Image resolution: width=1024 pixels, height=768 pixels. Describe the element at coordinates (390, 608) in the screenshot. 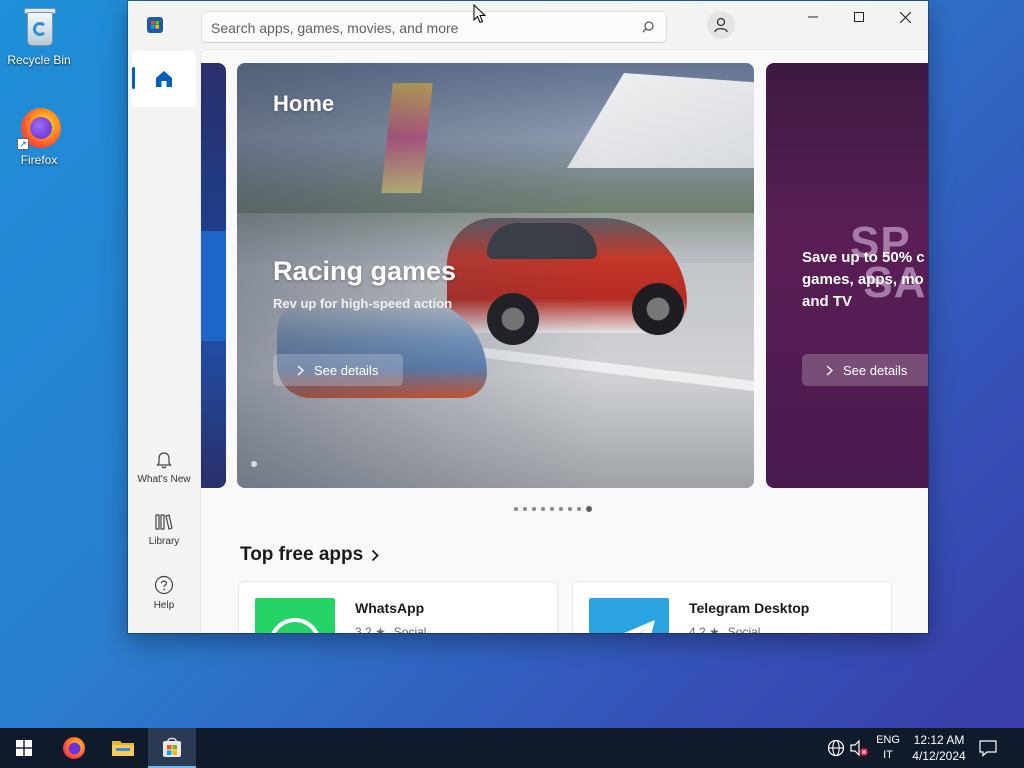

I see `app-name: WhatsApp` at that location.